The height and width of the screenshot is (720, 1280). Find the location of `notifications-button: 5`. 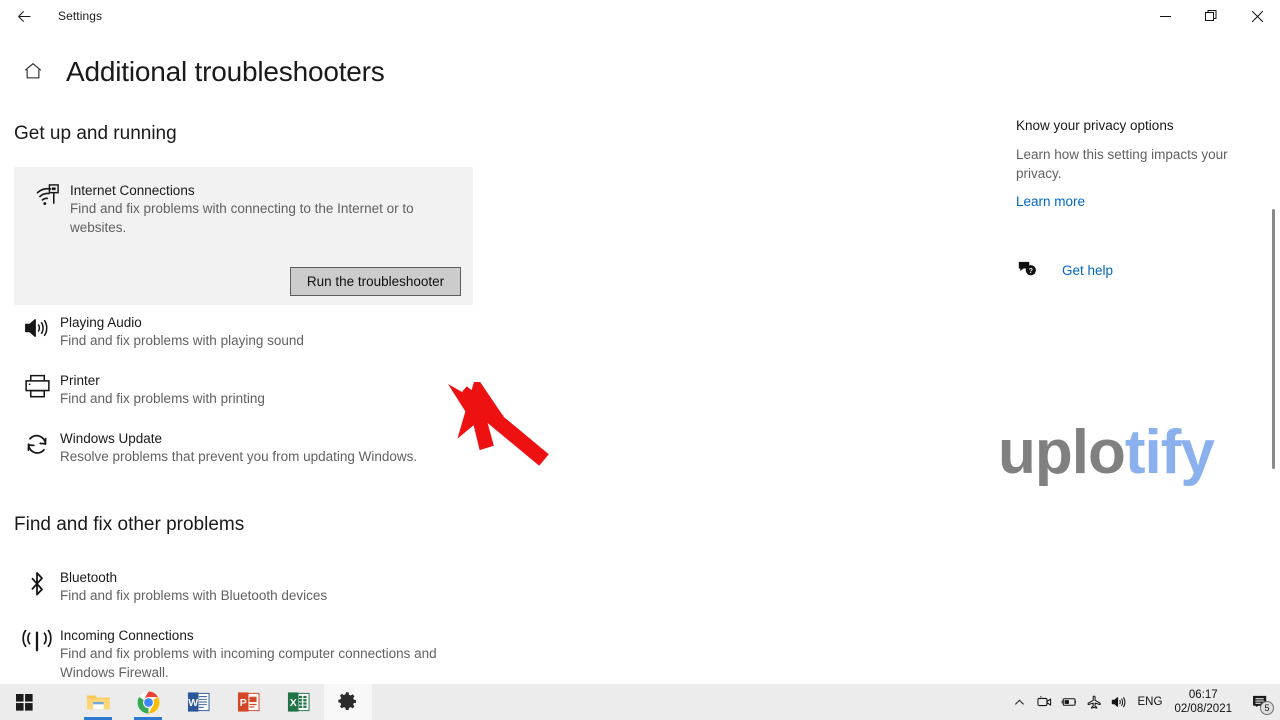

notifications-button: 5 is located at coordinates (1261, 702).